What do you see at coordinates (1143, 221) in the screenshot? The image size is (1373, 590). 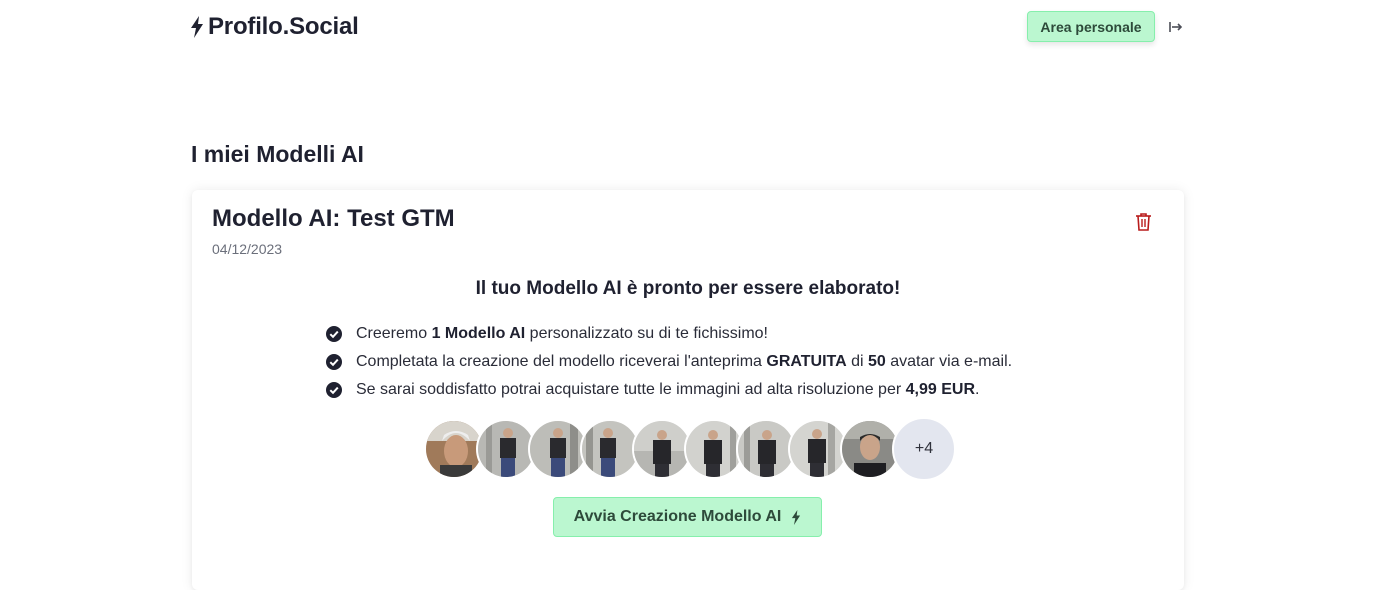 I see `trash-icon` at bounding box center [1143, 221].